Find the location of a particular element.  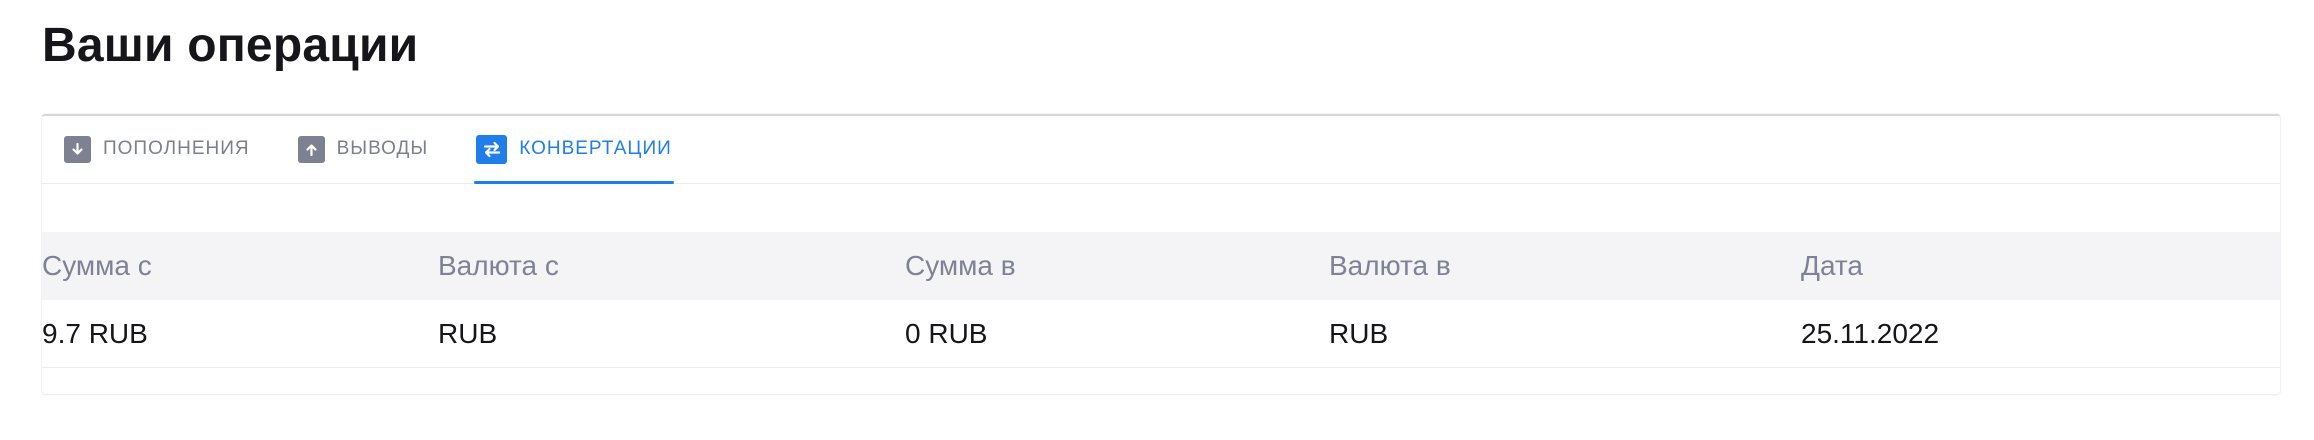

tab-withdrawals: ВЫВОДЫ is located at coordinates (363, 149).